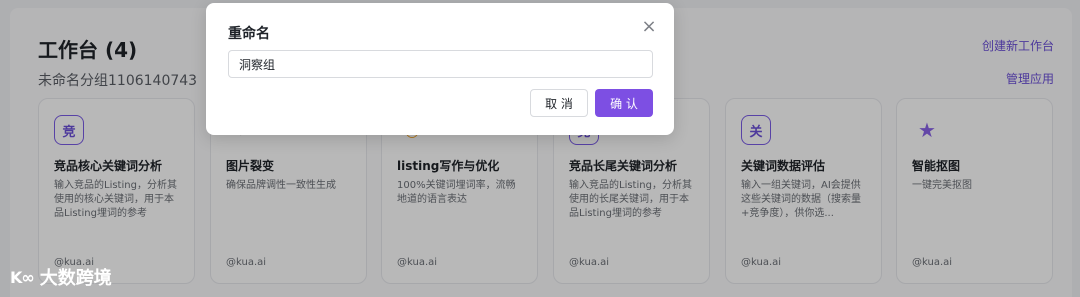  Describe the element at coordinates (249, 34) in the screenshot. I see `dialog-title: 重命名` at that location.